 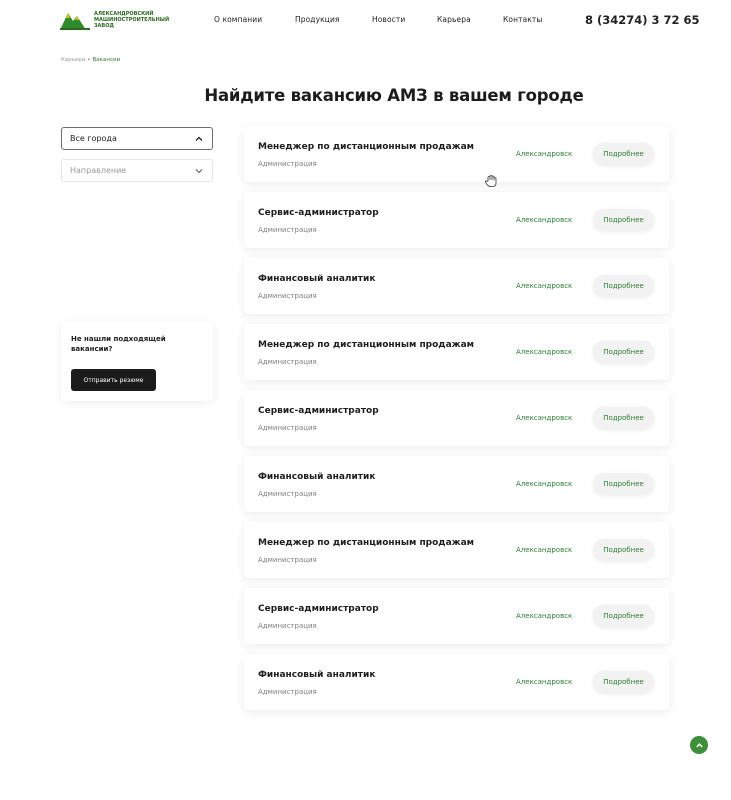 I want to click on phone-number: 8 (34274) 3 72 65, so click(x=642, y=20).